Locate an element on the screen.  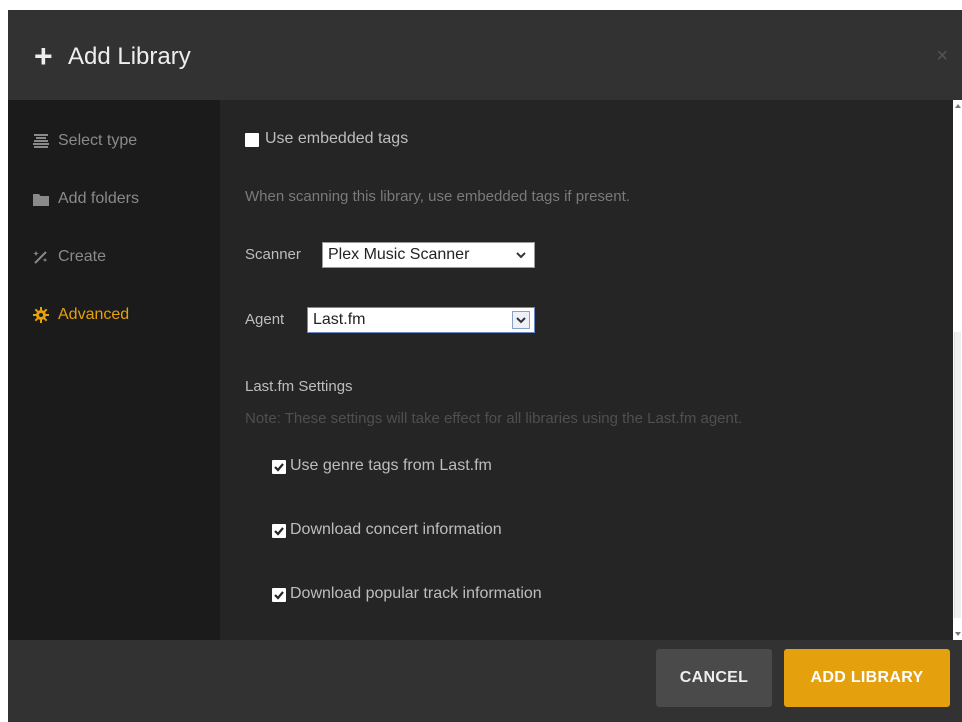
scanner-value: Plex Music Scanner is located at coordinates (399, 254).